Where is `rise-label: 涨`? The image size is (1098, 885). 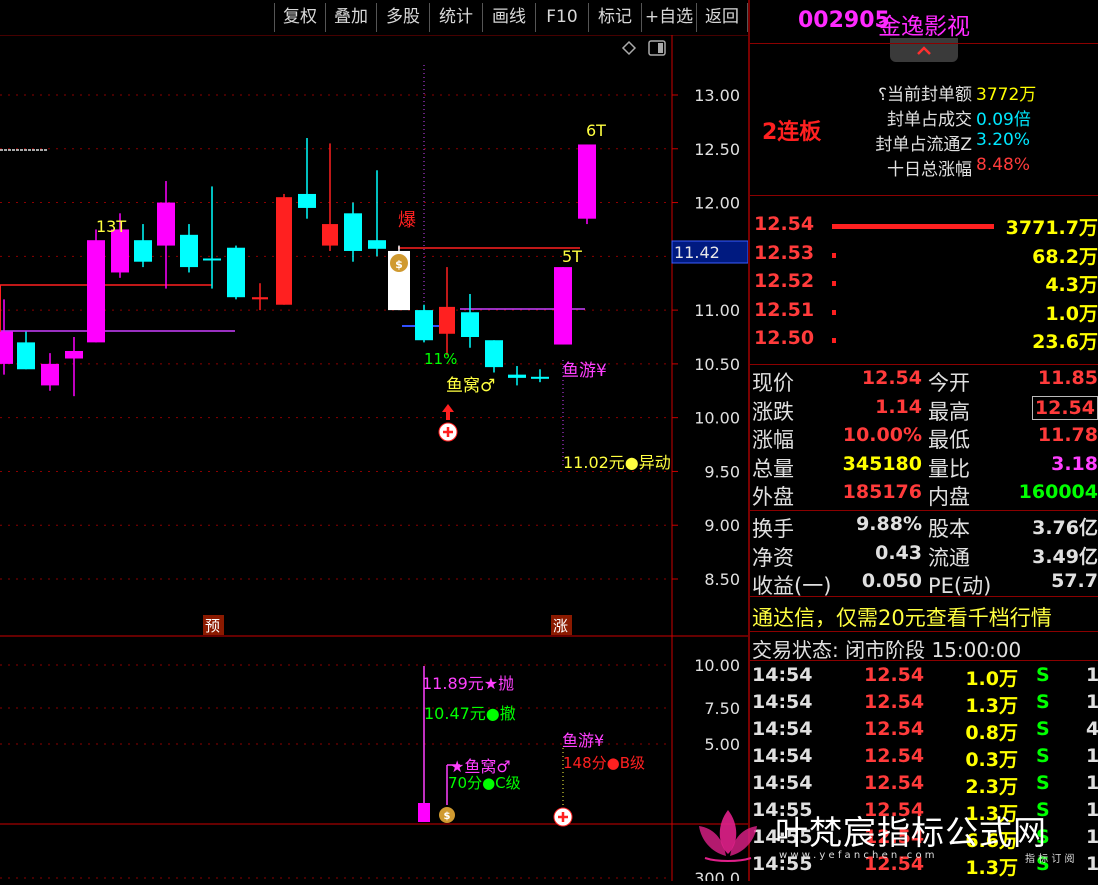
rise-label: 涨 is located at coordinates (560, 626).